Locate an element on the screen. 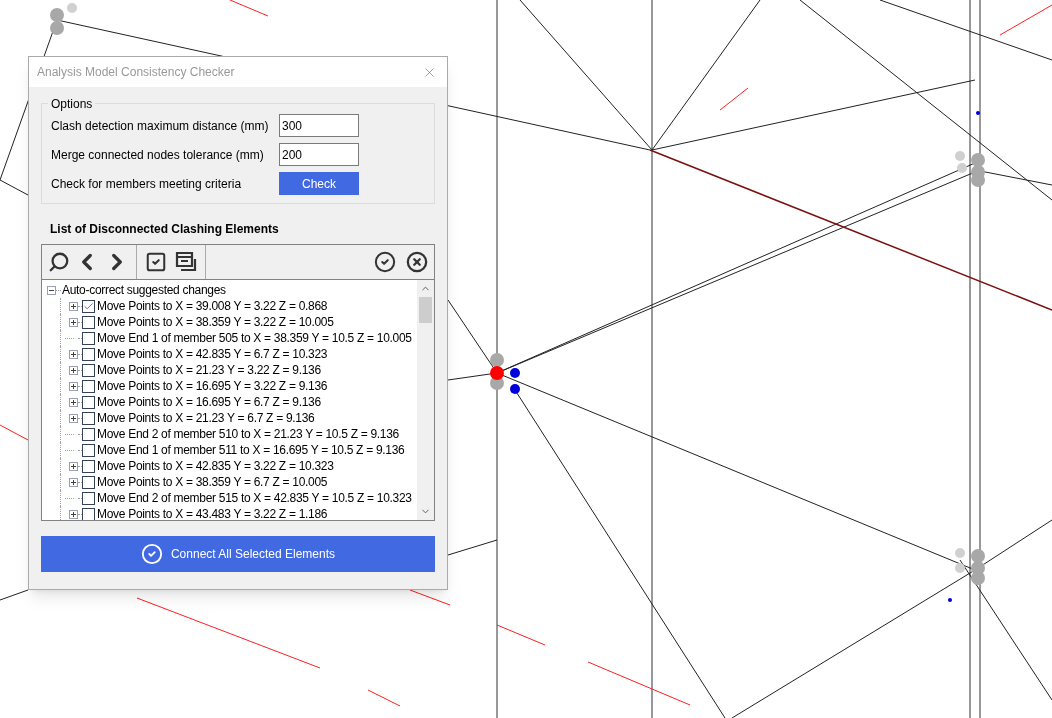  tree-item-label: Move Points to X = 38.359 Y = 6.7 Z = 10.005 is located at coordinates (212, 482).